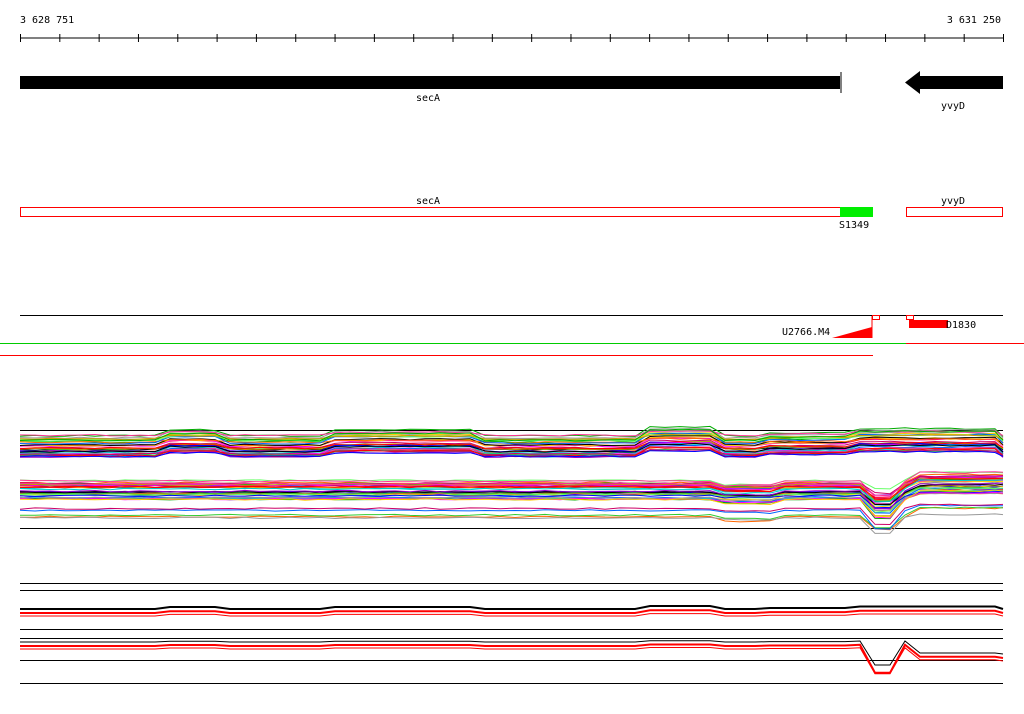 The width and height of the screenshot is (1024, 714). I want to click on transcript-marker-right, so click(910, 317).